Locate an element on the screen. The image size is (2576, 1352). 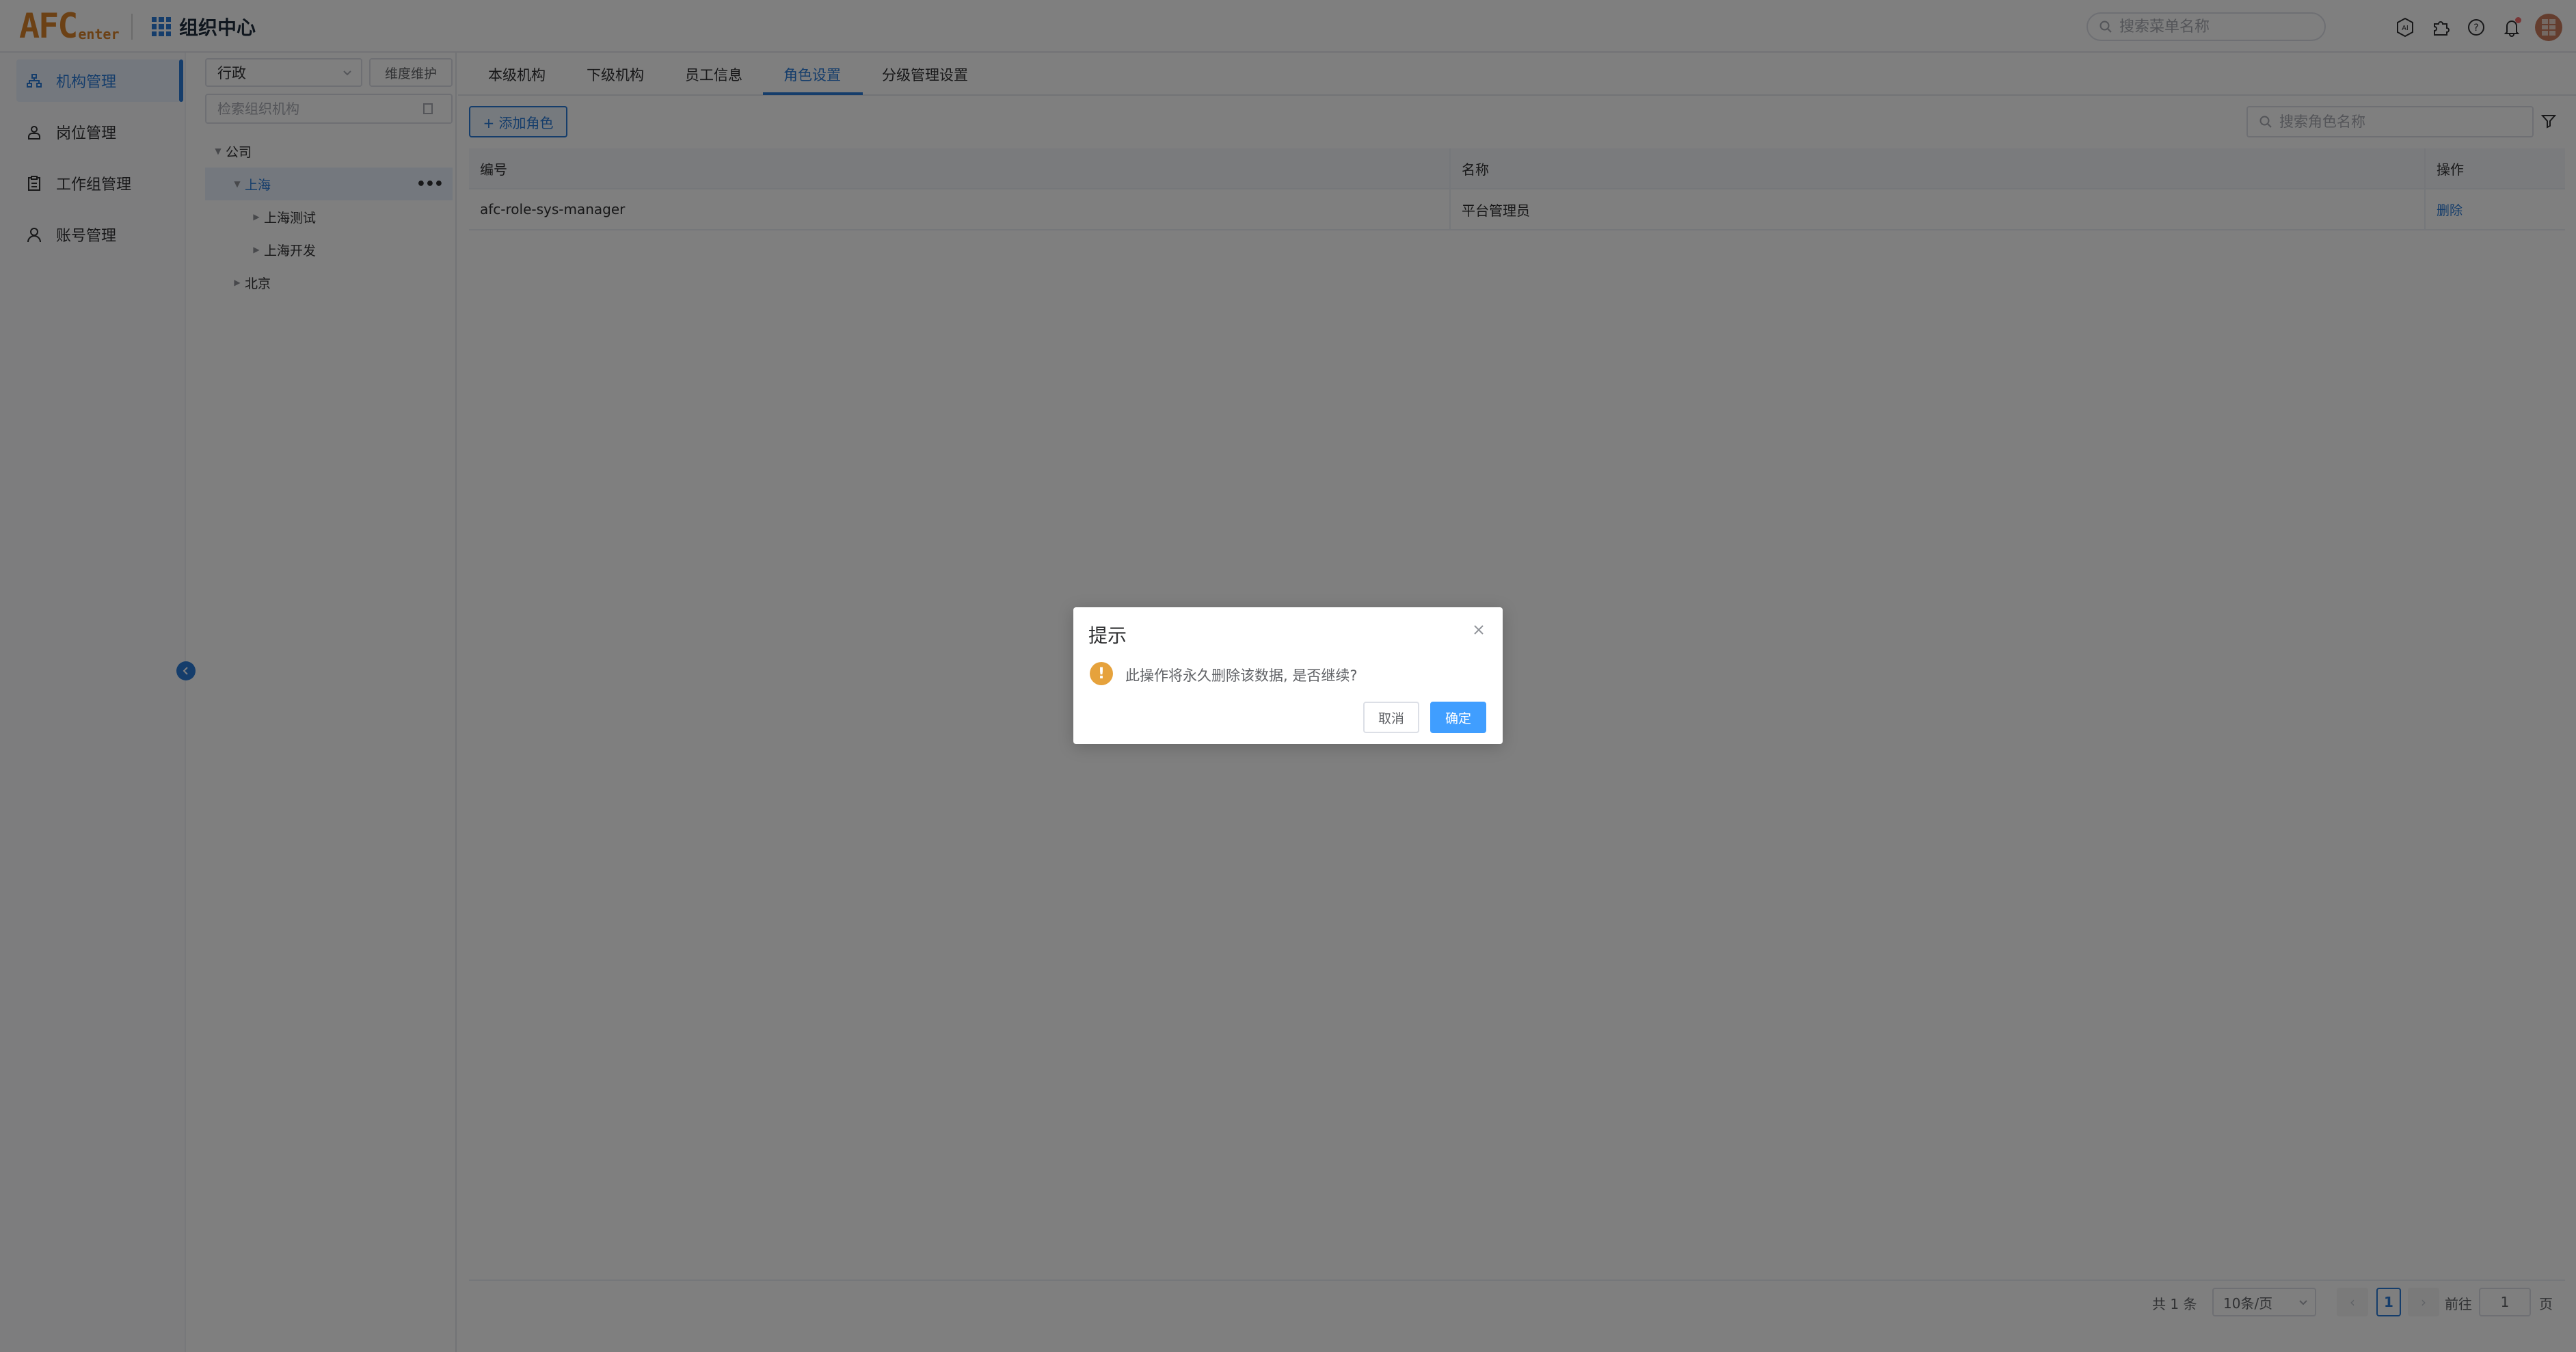
confirm-button: 确定 is located at coordinates (1458, 717).